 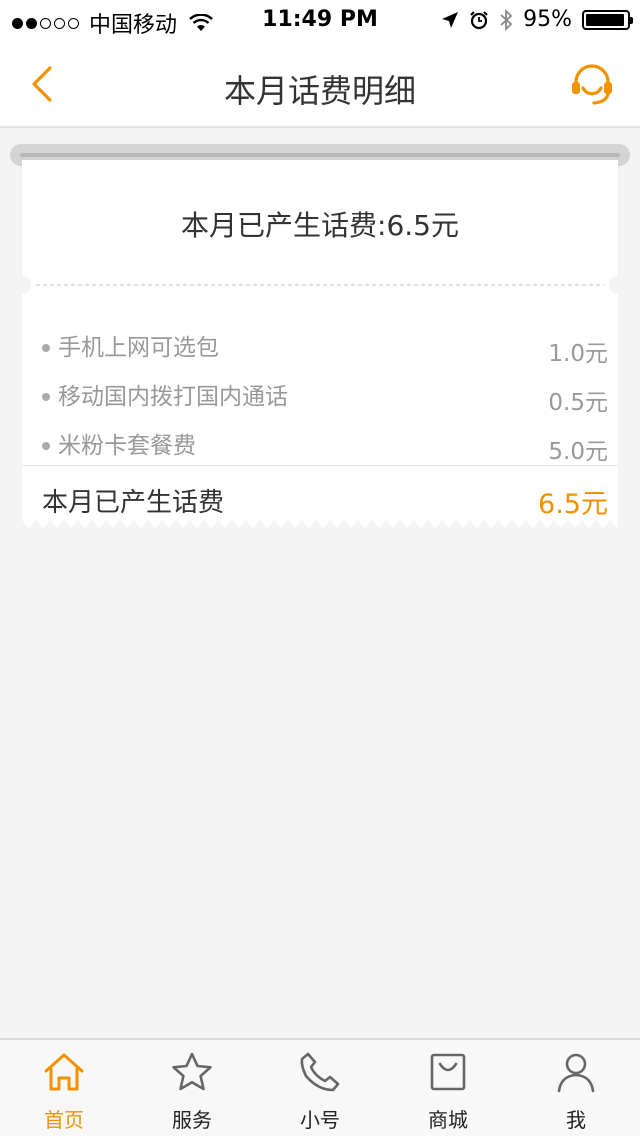 What do you see at coordinates (173, 397) in the screenshot?
I see `fee-item-label: 移动国内拨打国内通话` at bounding box center [173, 397].